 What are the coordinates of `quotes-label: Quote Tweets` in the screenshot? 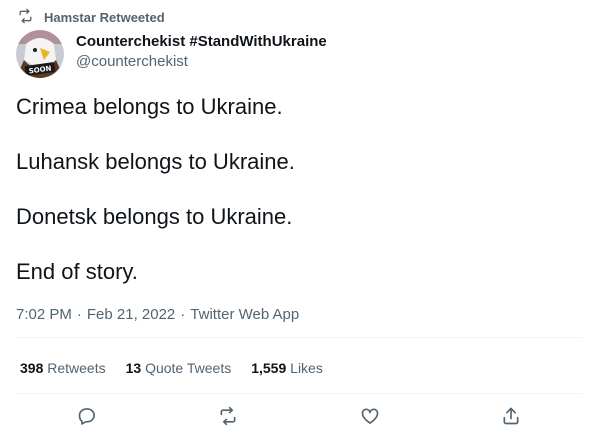 It's located at (188, 368).